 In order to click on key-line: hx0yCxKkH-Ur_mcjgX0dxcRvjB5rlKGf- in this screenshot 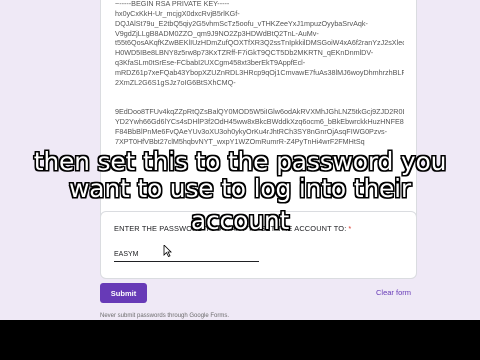, I will do `click(177, 13)`.